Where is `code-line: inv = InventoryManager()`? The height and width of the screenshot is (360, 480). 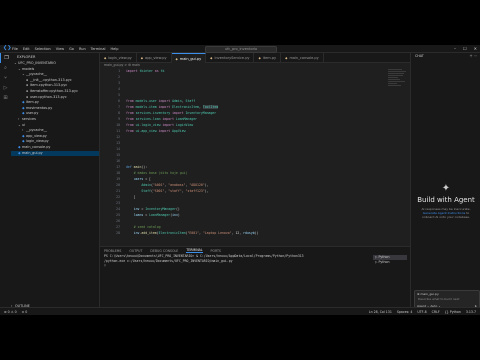 code-line: inv = InventoryManager() is located at coordinates (156, 209).